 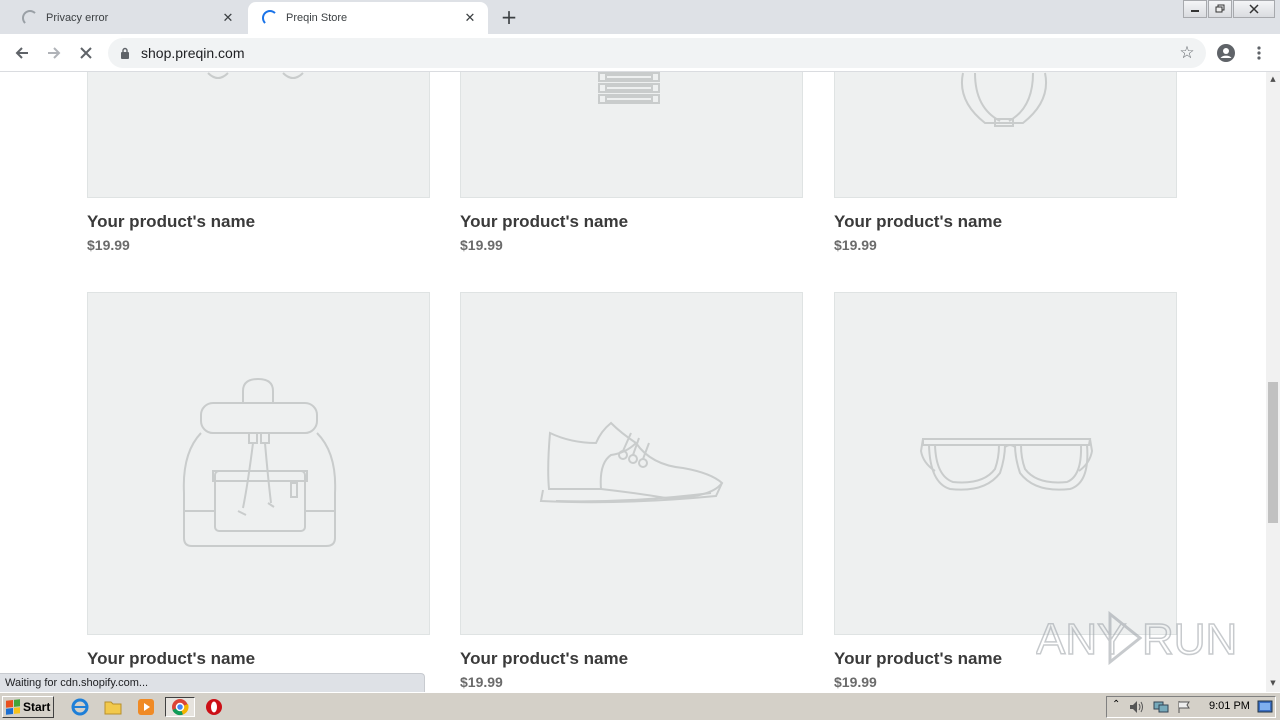 What do you see at coordinates (1273, 683) in the screenshot?
I see `scroll-down-arrow-icon: ▼` at bounding box center [1273, 683].